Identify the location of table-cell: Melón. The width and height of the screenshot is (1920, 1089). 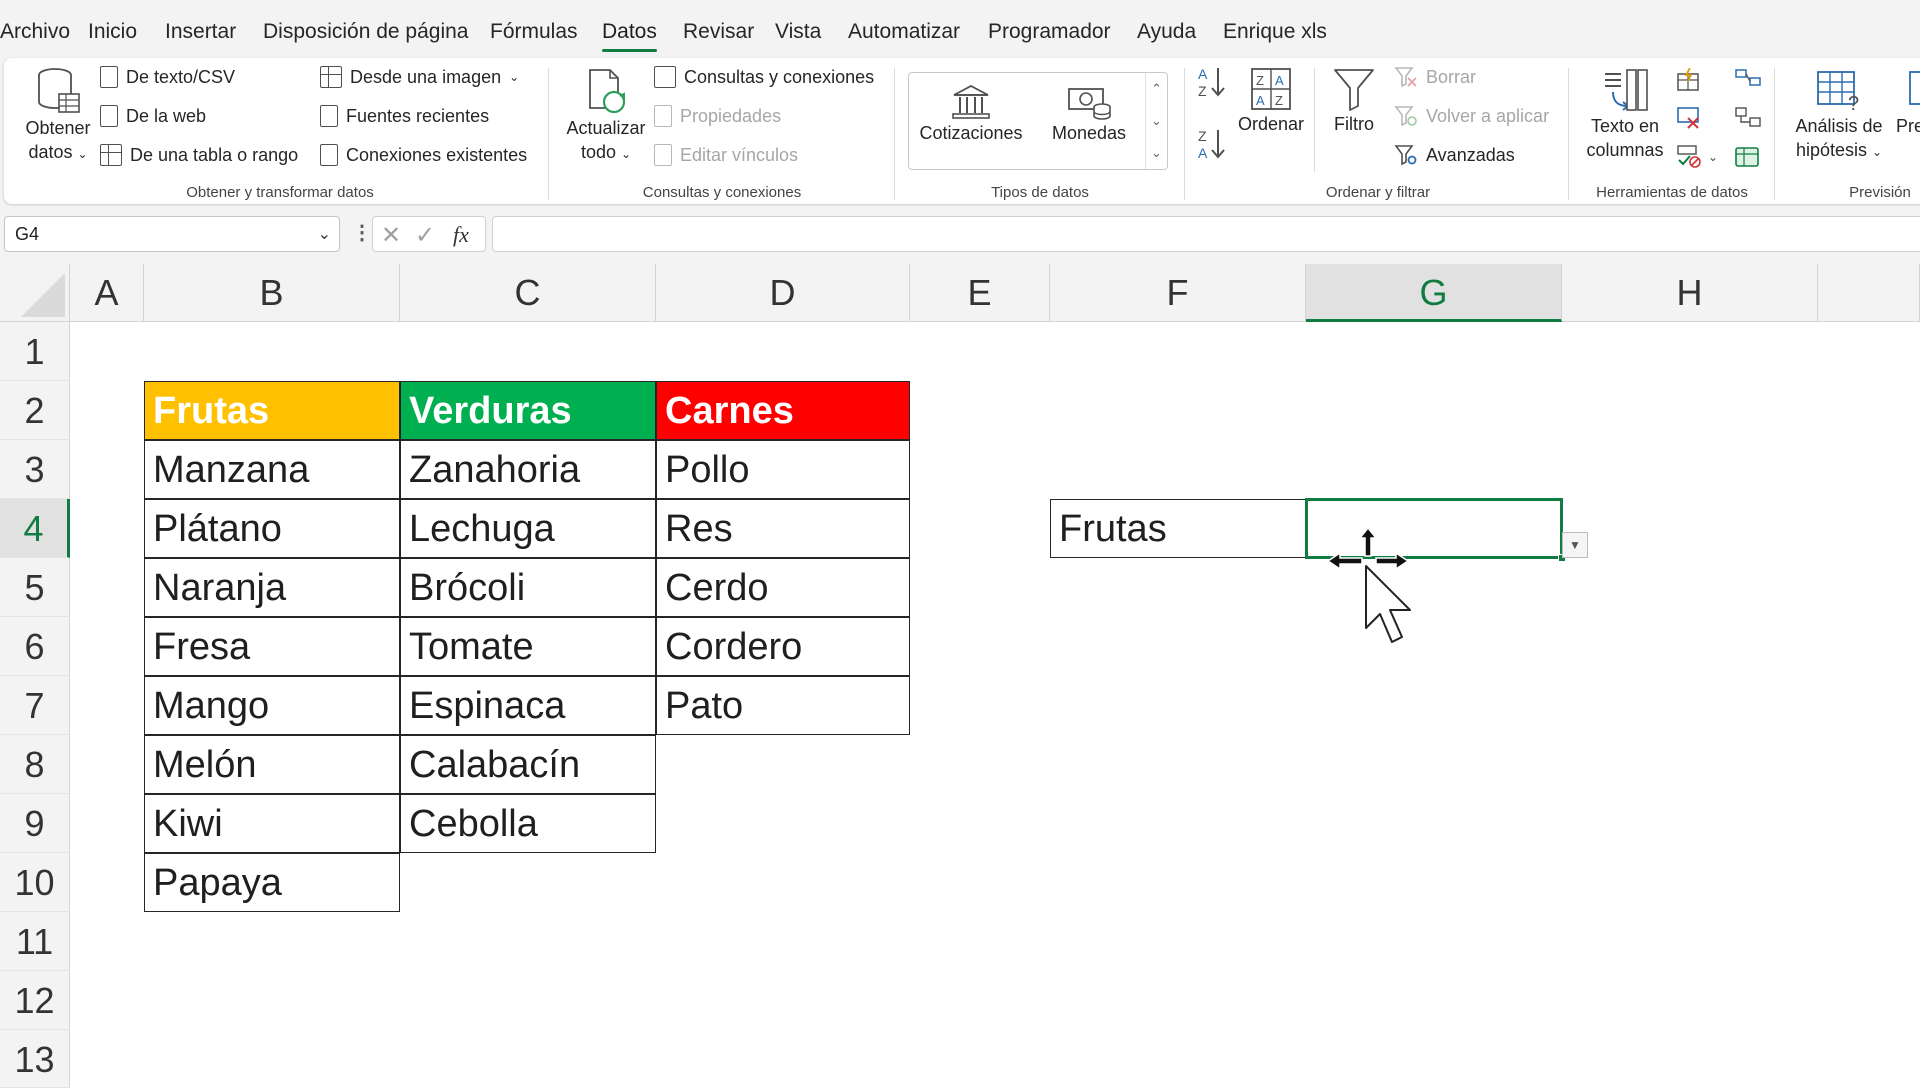
(272, 764).